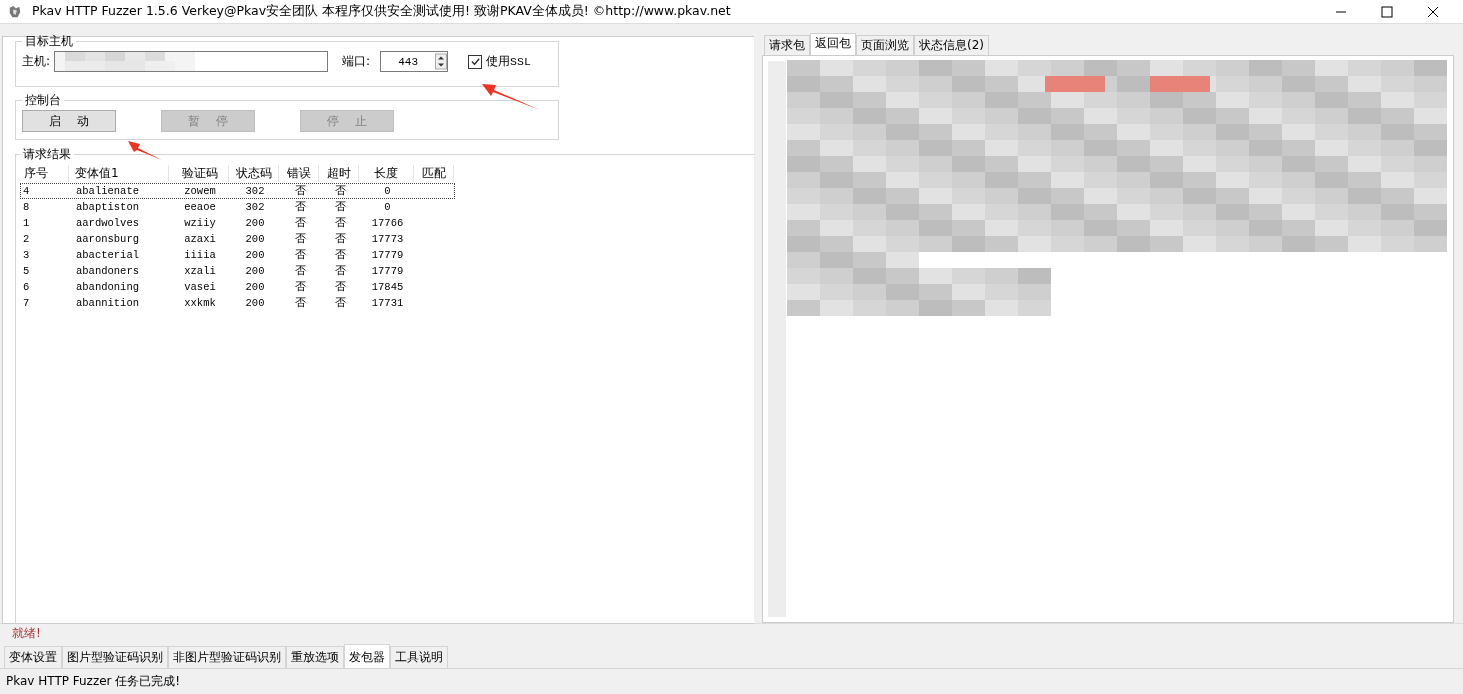 The height and width of the screenshot is (694, 1463). I want to click on column-header: 长度, so click(386, 173).